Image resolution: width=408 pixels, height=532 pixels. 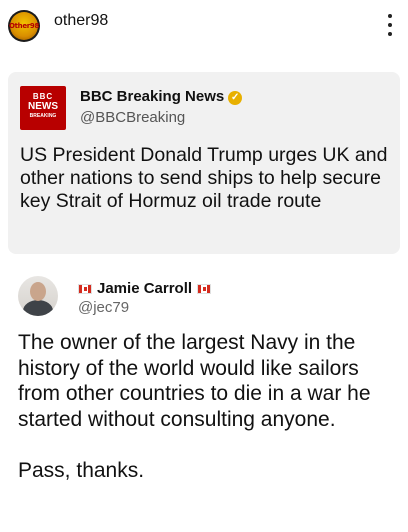 I want to click on account-avatar: Other98, so click(x=24, y=26).